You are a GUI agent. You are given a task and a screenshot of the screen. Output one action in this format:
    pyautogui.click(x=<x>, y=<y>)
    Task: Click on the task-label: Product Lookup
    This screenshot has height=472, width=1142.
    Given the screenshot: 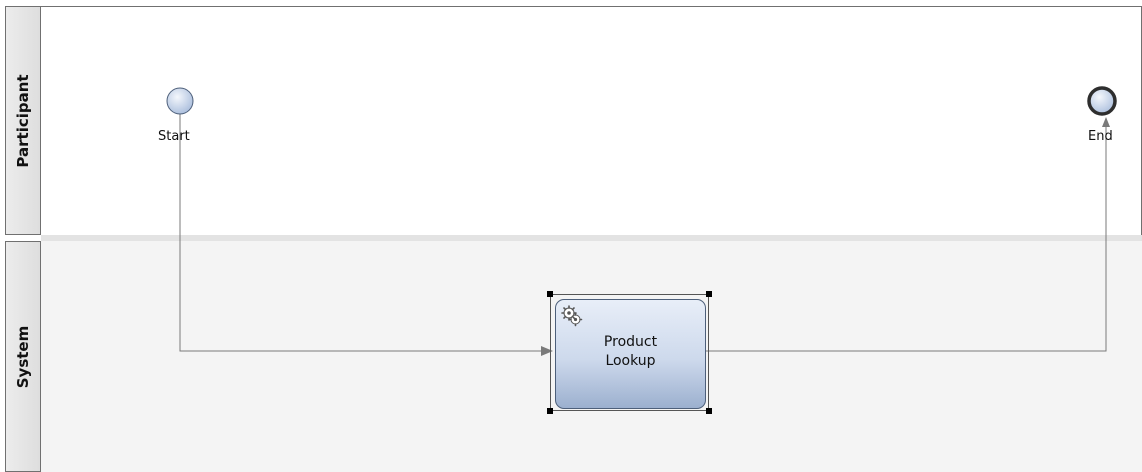 What is the action you would take?
    pyautogui.click(x=630, y=352)
    